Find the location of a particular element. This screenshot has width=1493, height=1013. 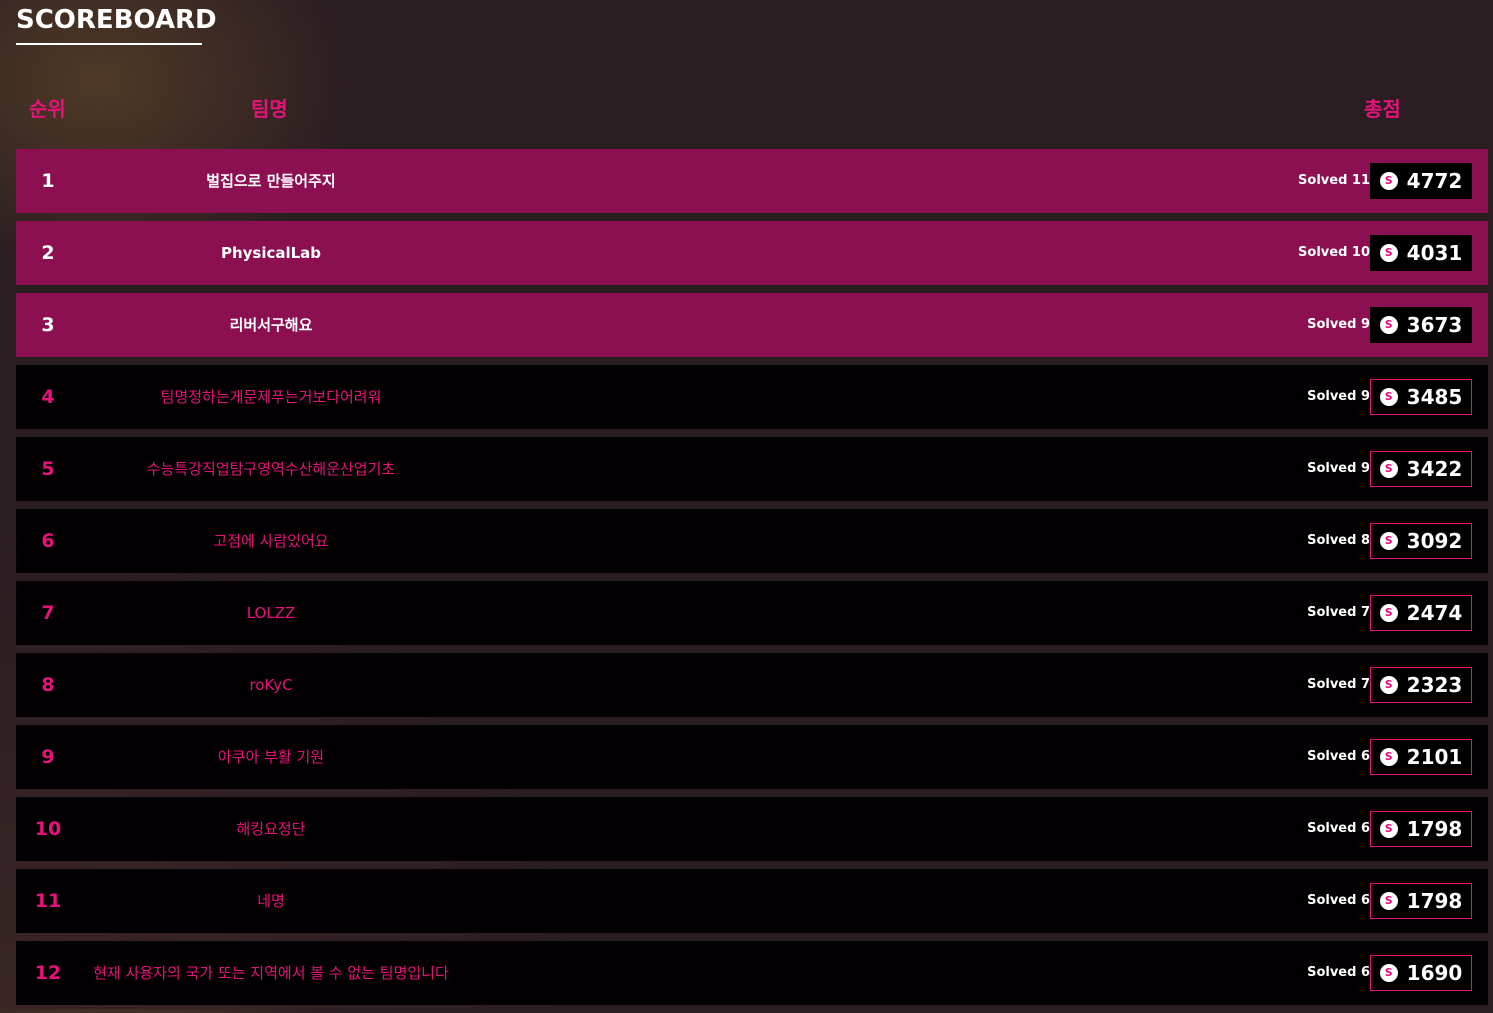

scoreboard-row: 3 리버서구해요 Solved 9 S 3673 is located at coordinates (752, 325).